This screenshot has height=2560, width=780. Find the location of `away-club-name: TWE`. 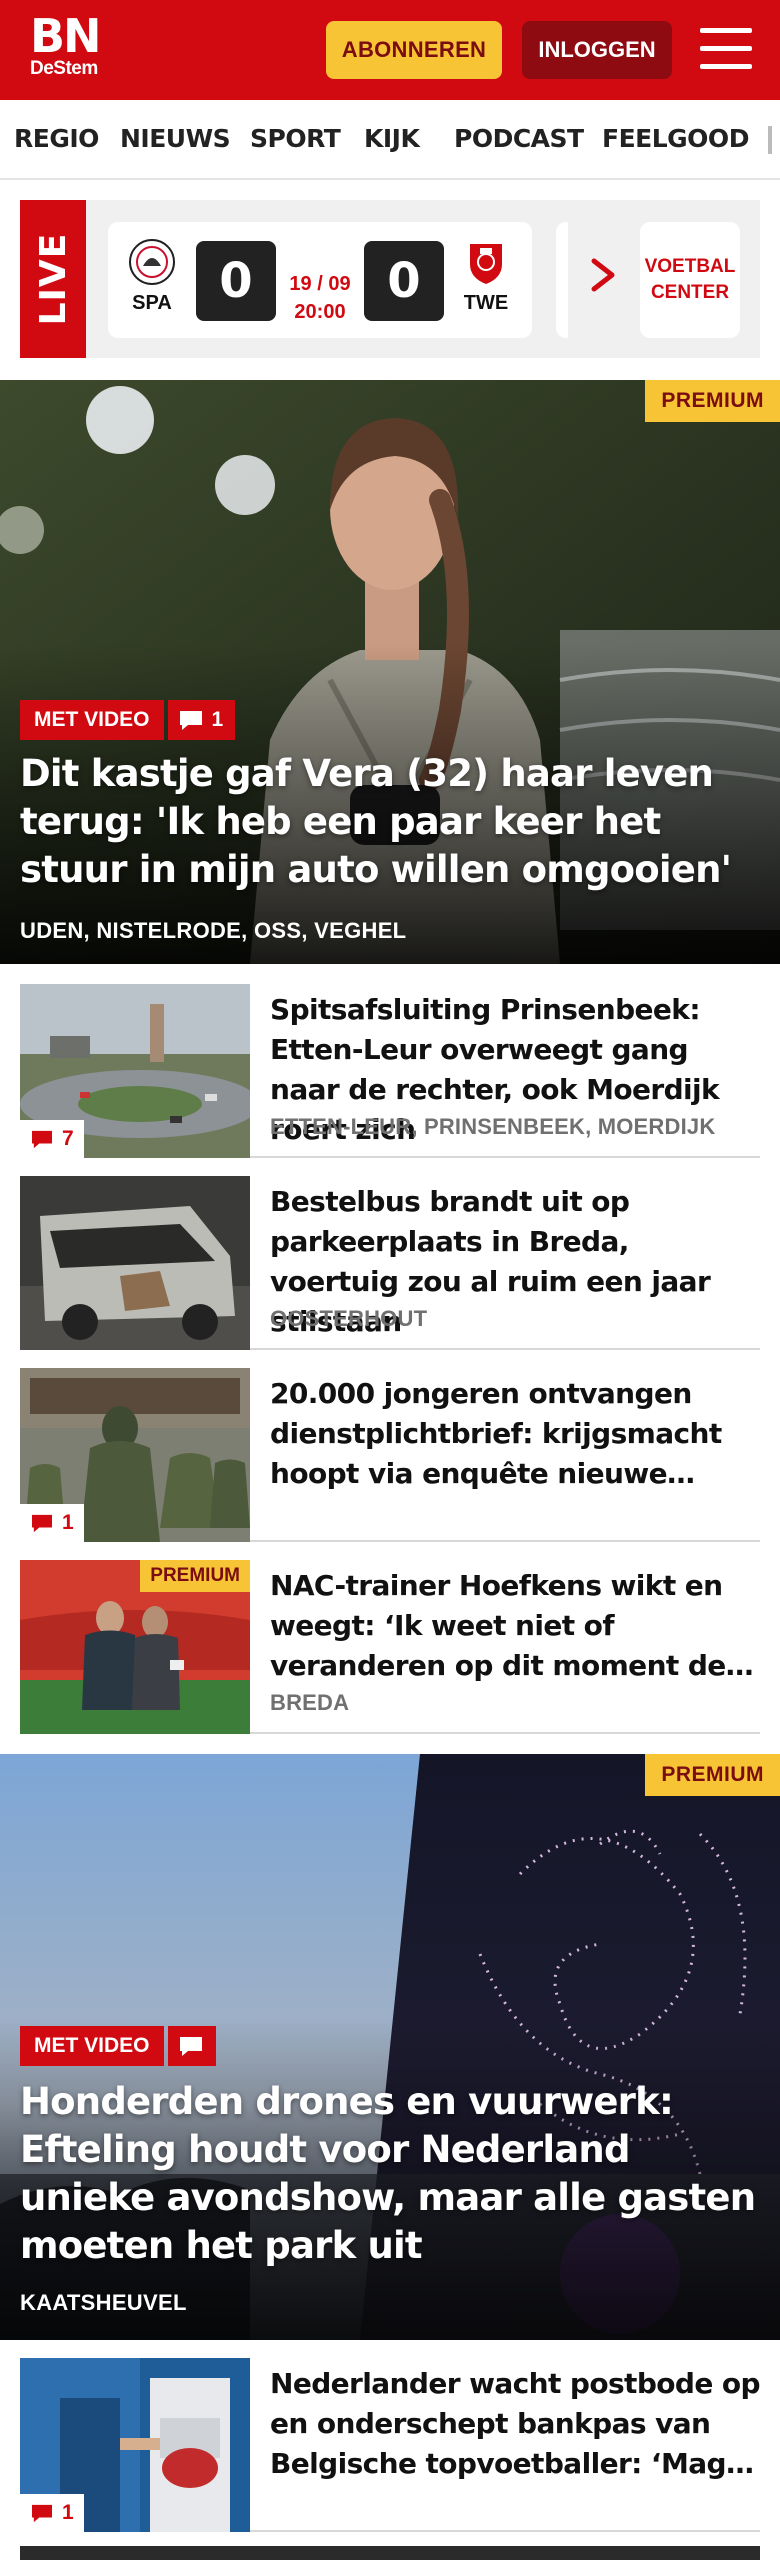

away-club-name: TWE is located at coordinates (486, 303).